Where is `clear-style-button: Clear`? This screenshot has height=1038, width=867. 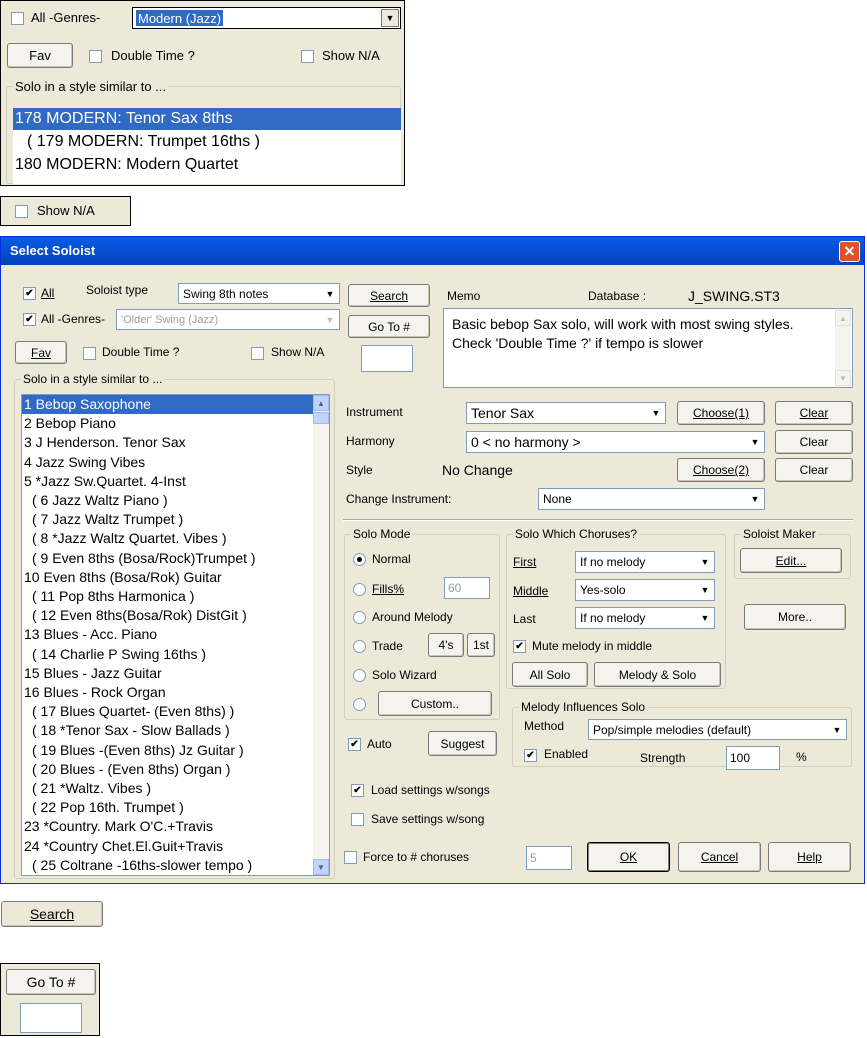 clear-style-button: Clear is located at coordinates (814, 470).